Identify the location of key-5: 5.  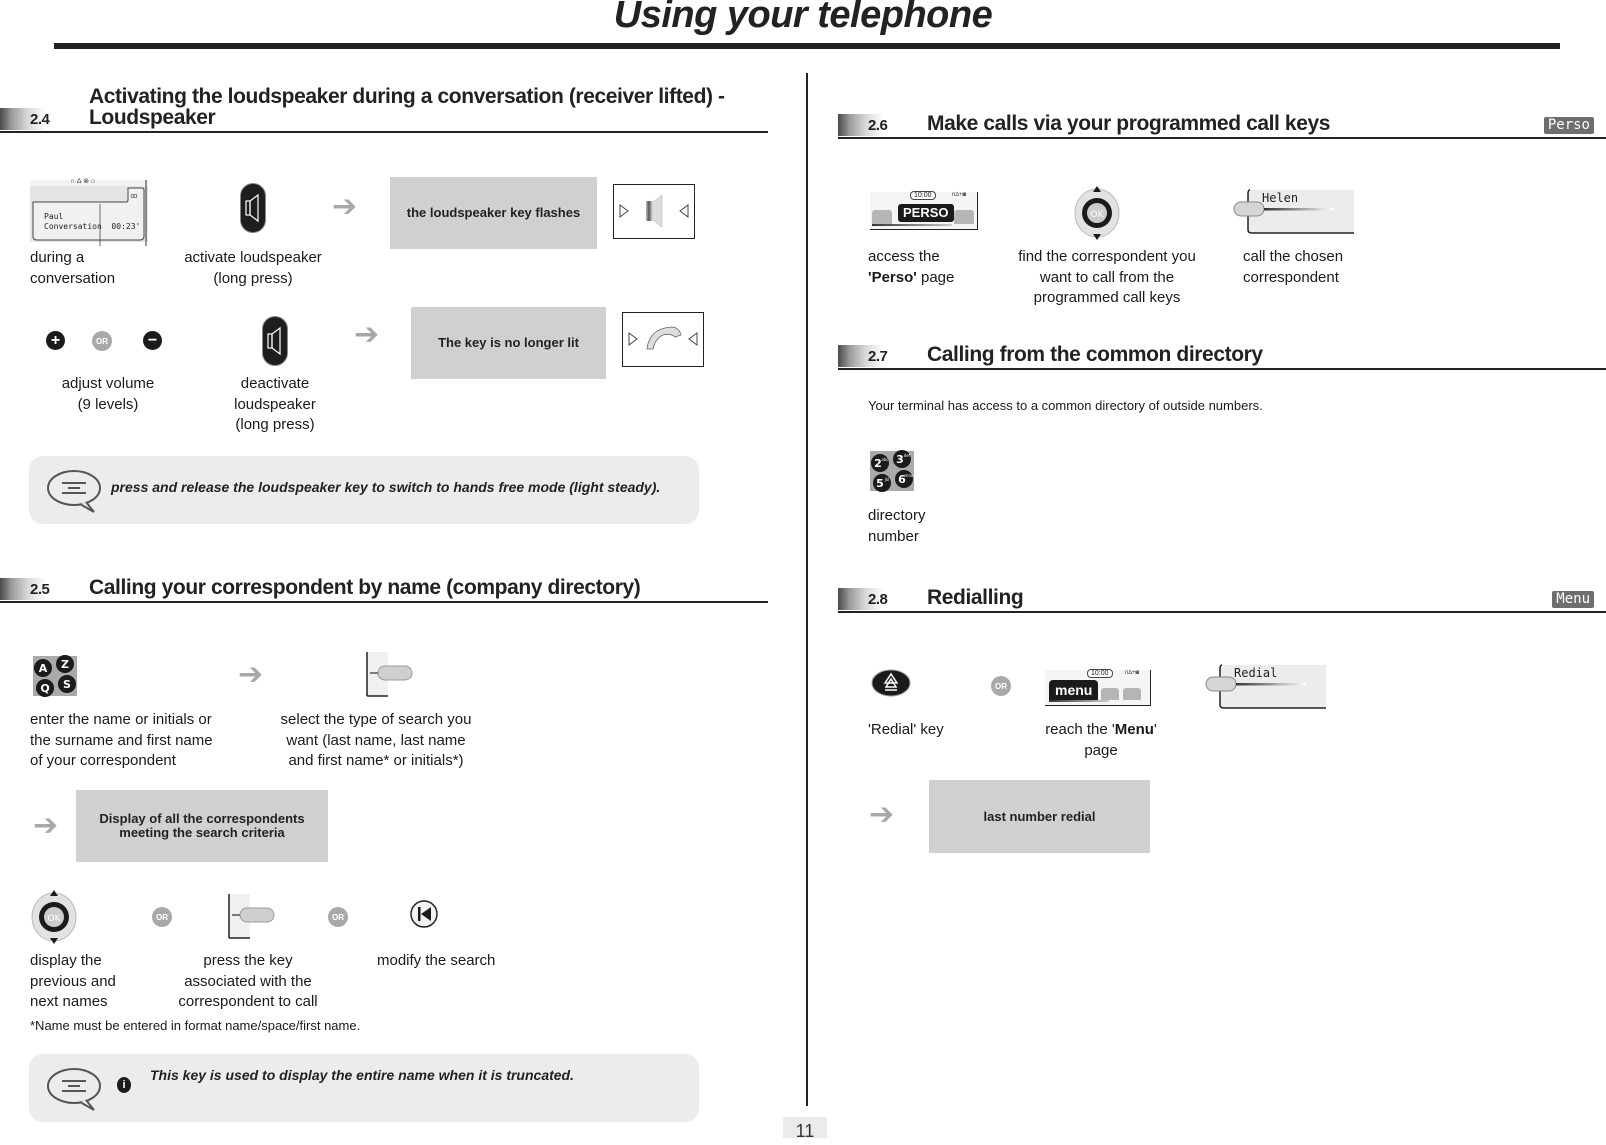
(880, 483).